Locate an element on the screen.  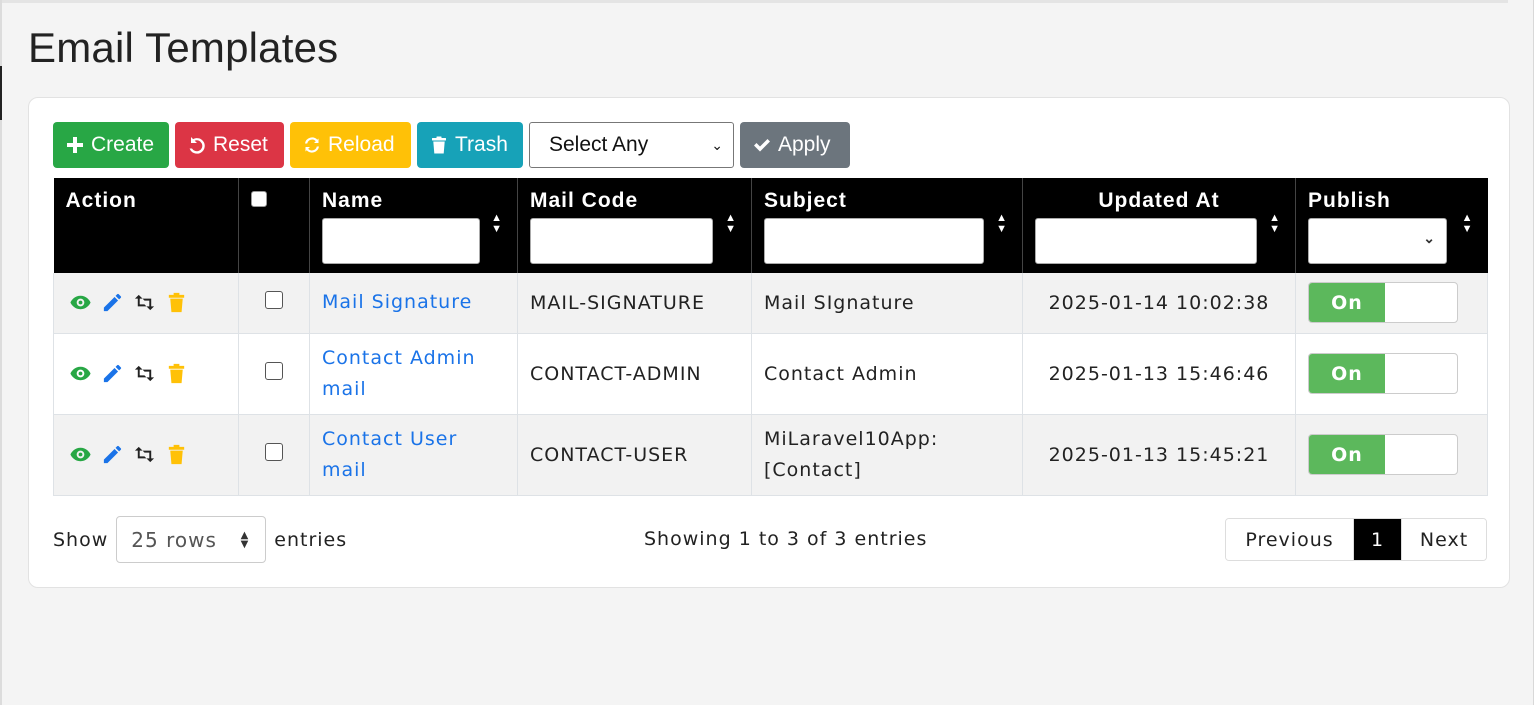
publish-filter-select: ⌄ is located at coordinates (1377, 241).